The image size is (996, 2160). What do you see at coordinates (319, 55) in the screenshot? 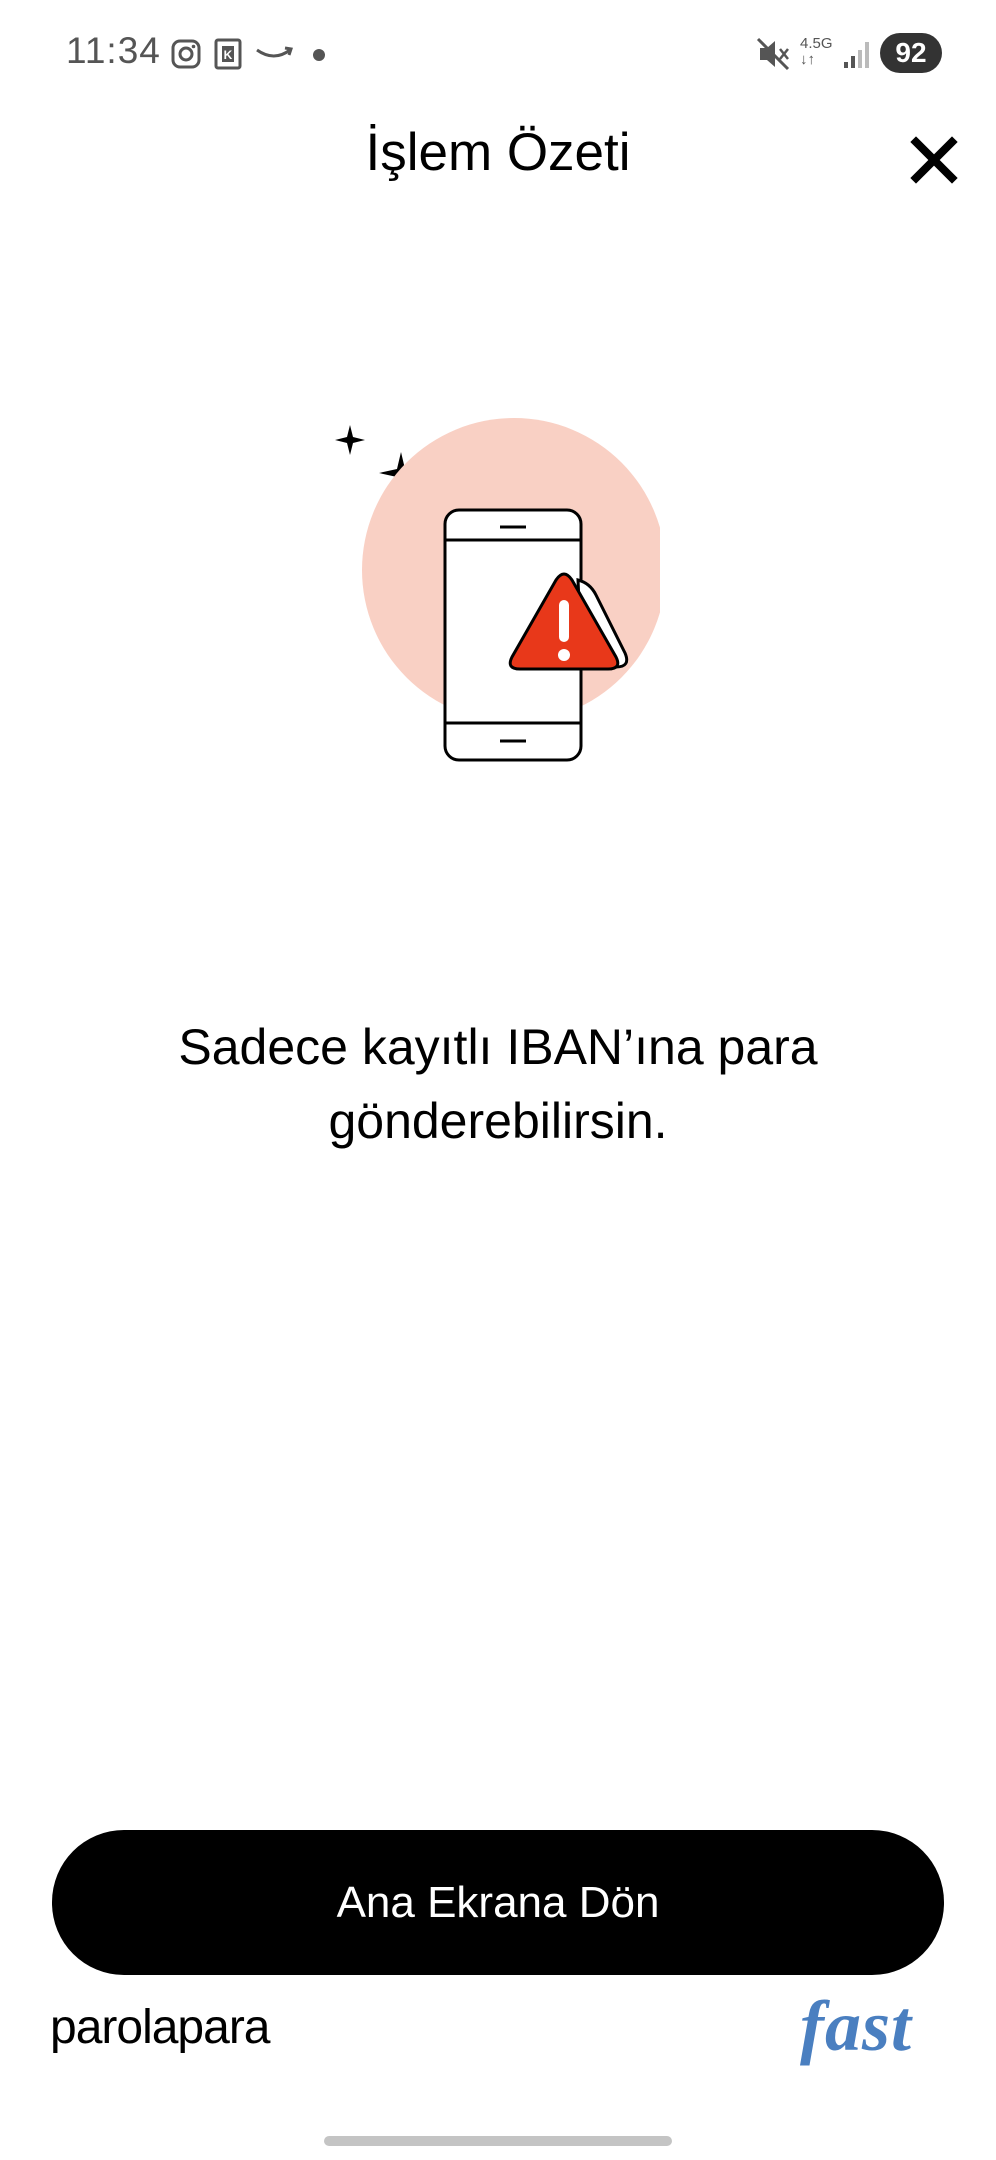
I see `notification-dot-icon` at bounding box center [319, 55].